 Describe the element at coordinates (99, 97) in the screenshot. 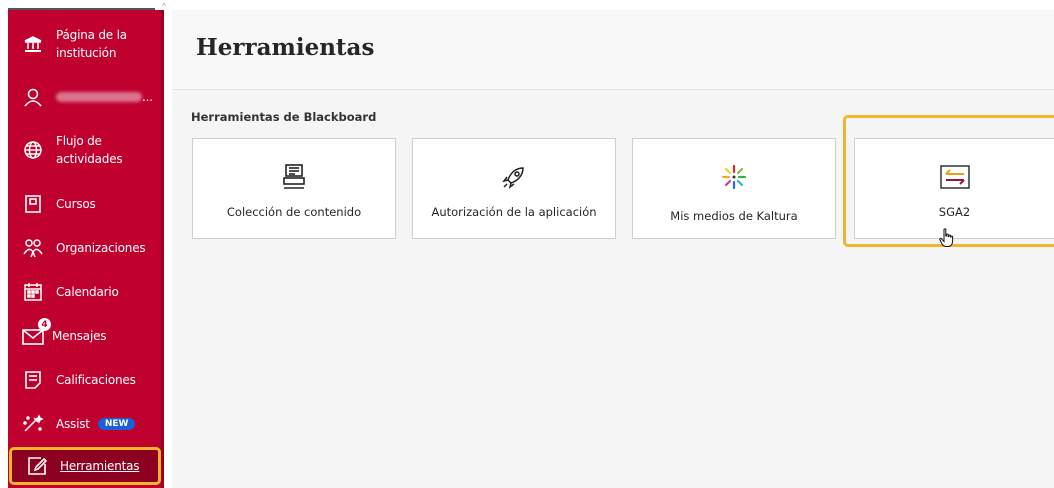

I see `user-name-blurred` at that location.